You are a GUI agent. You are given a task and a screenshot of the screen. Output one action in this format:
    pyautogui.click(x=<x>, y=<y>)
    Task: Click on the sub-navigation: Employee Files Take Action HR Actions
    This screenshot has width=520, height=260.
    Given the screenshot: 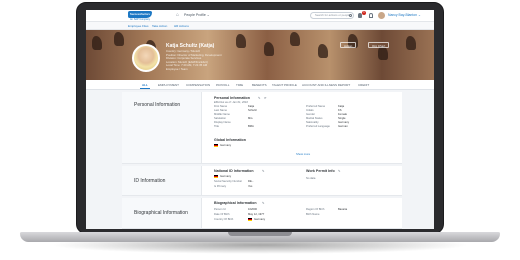 What is the action you would take?
    pyautogui.click(x=260, y=26)
    